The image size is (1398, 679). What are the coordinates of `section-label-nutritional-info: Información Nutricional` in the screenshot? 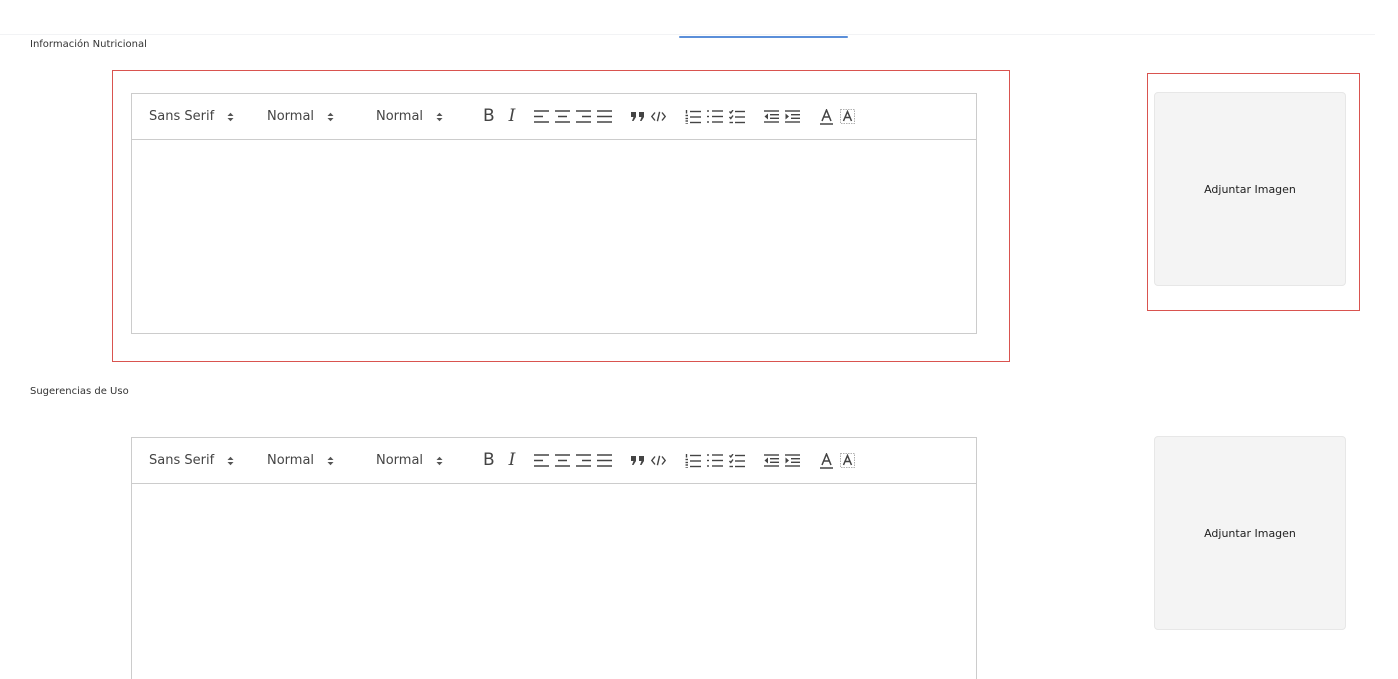 It's located at (88, 44).